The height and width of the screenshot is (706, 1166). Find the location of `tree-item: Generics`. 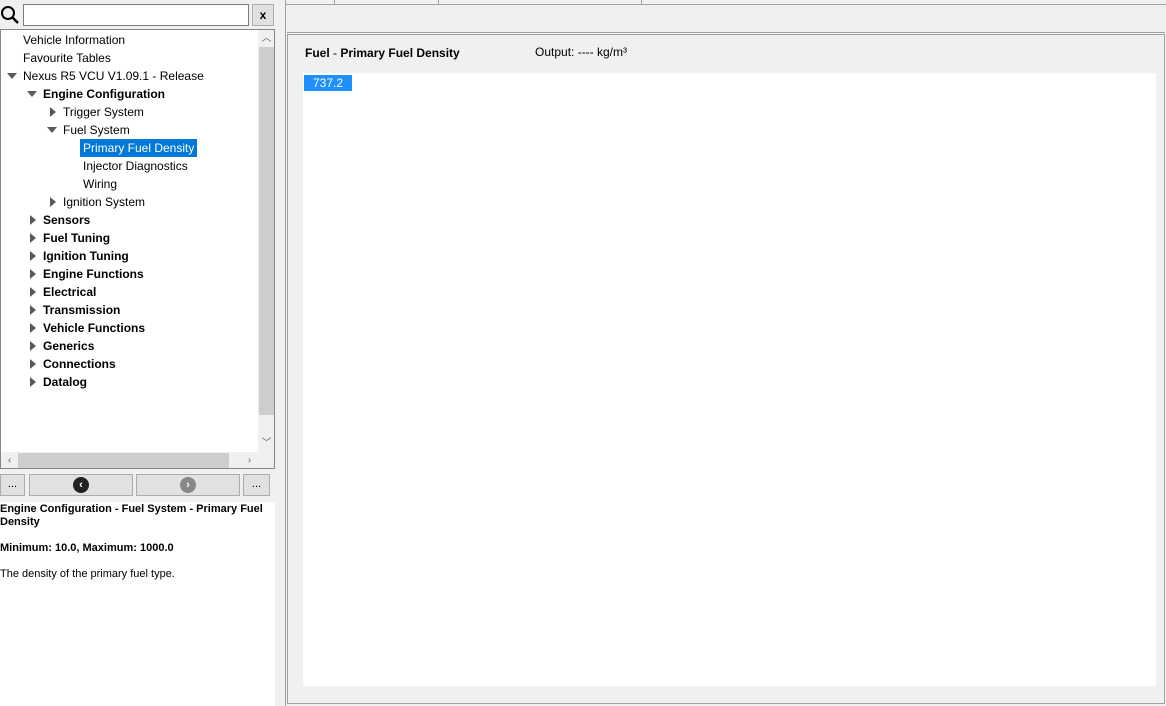

tree-item: Generics is located at coordinates (129, 346).